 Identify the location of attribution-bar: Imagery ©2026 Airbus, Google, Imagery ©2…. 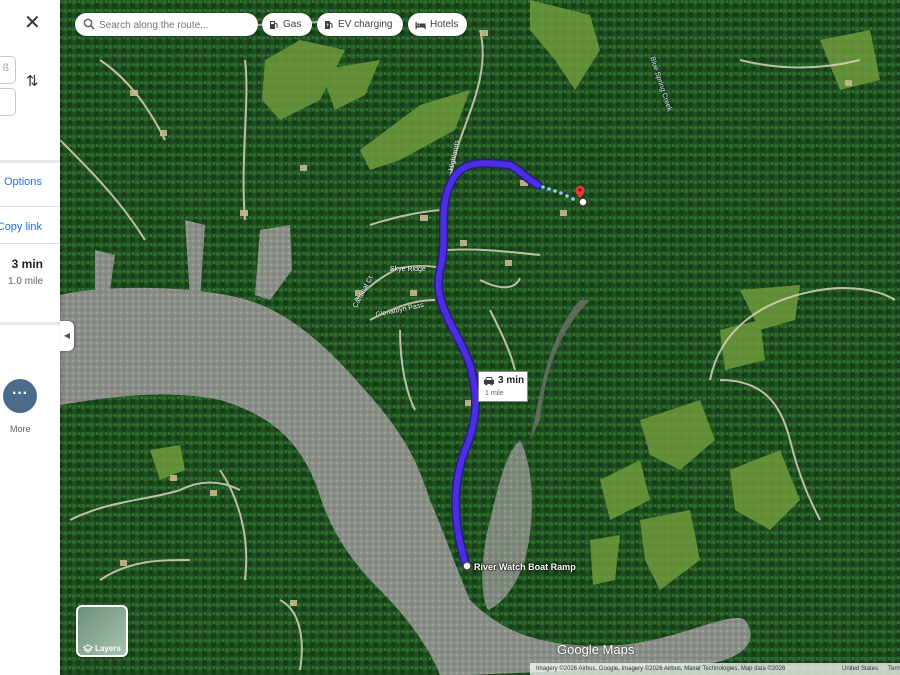
(715, 669).